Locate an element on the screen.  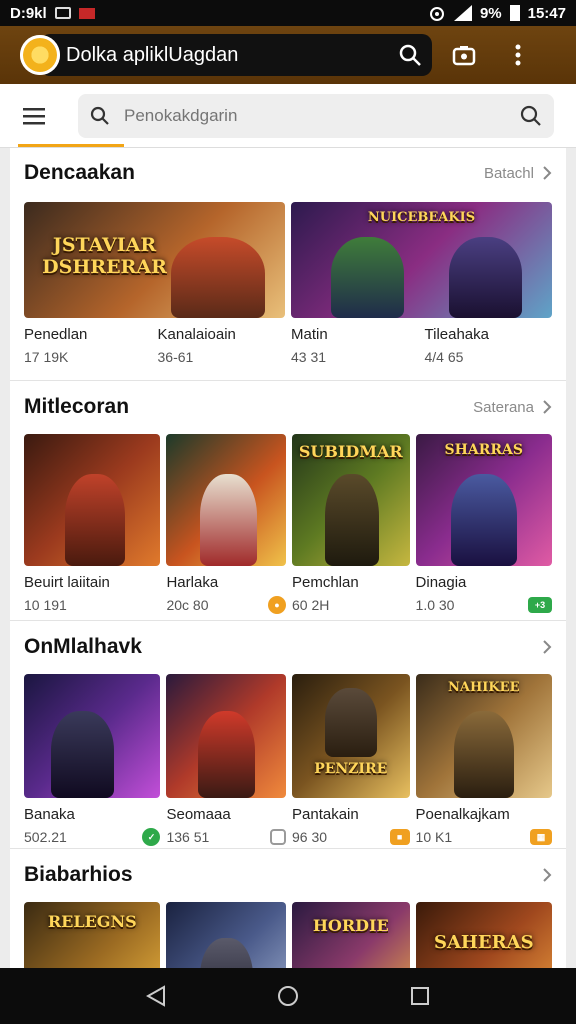
game-meta-text: 96 30 is located at coordinates (310, 837).